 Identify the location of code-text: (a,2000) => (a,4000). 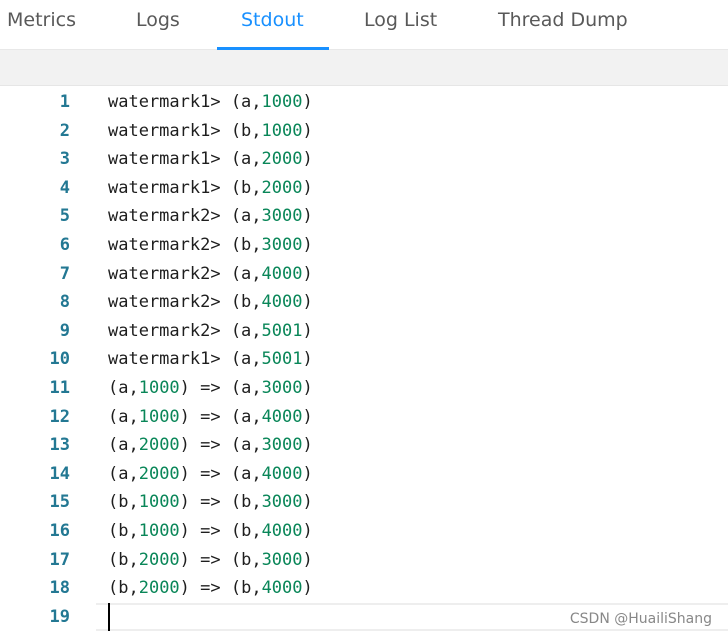
(210, 474).